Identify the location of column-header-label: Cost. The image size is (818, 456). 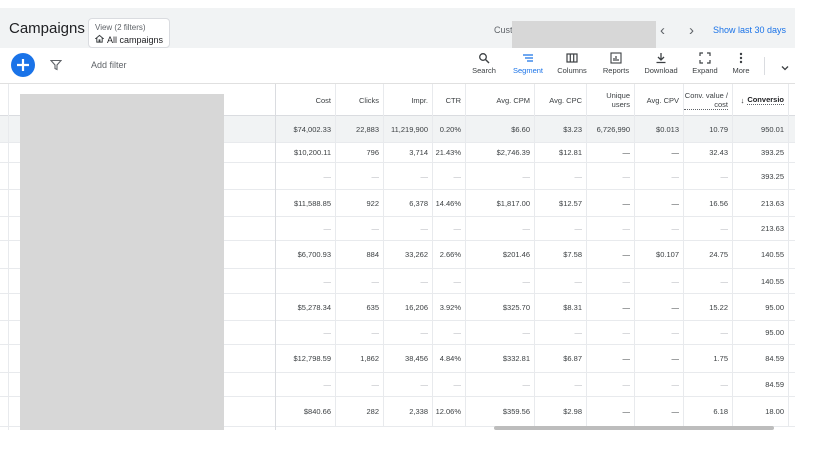
(323, 100).